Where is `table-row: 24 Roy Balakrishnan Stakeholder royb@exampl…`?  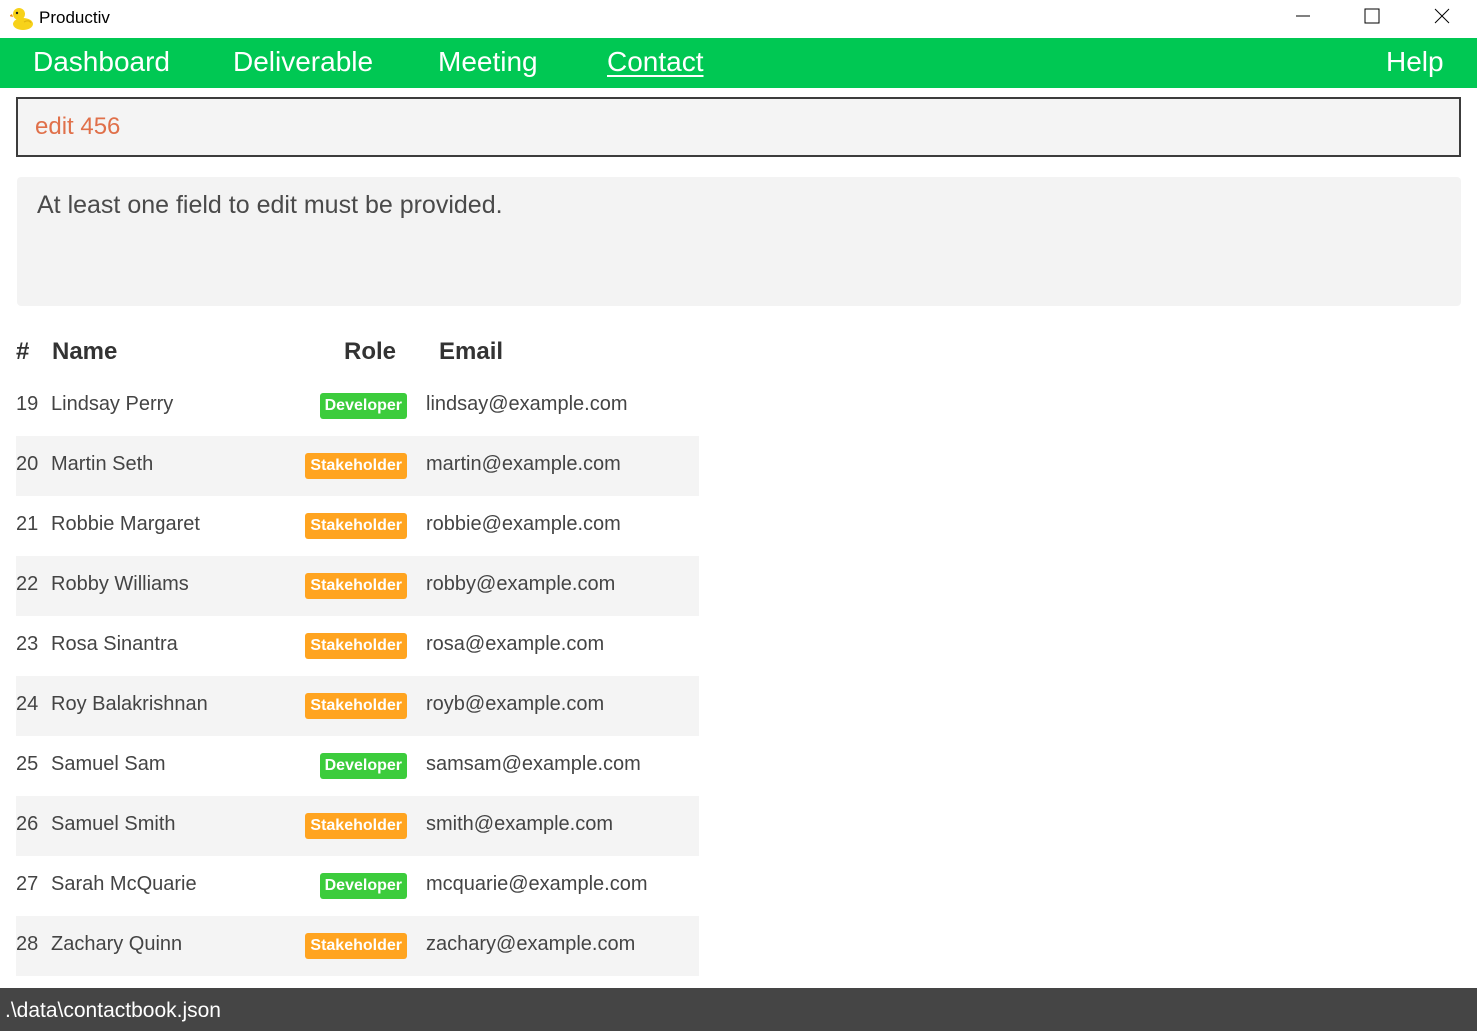
table-row: 24 Roy Balakrishnan Stakeholder royb@exampl… is located at coordinates (357, 706).